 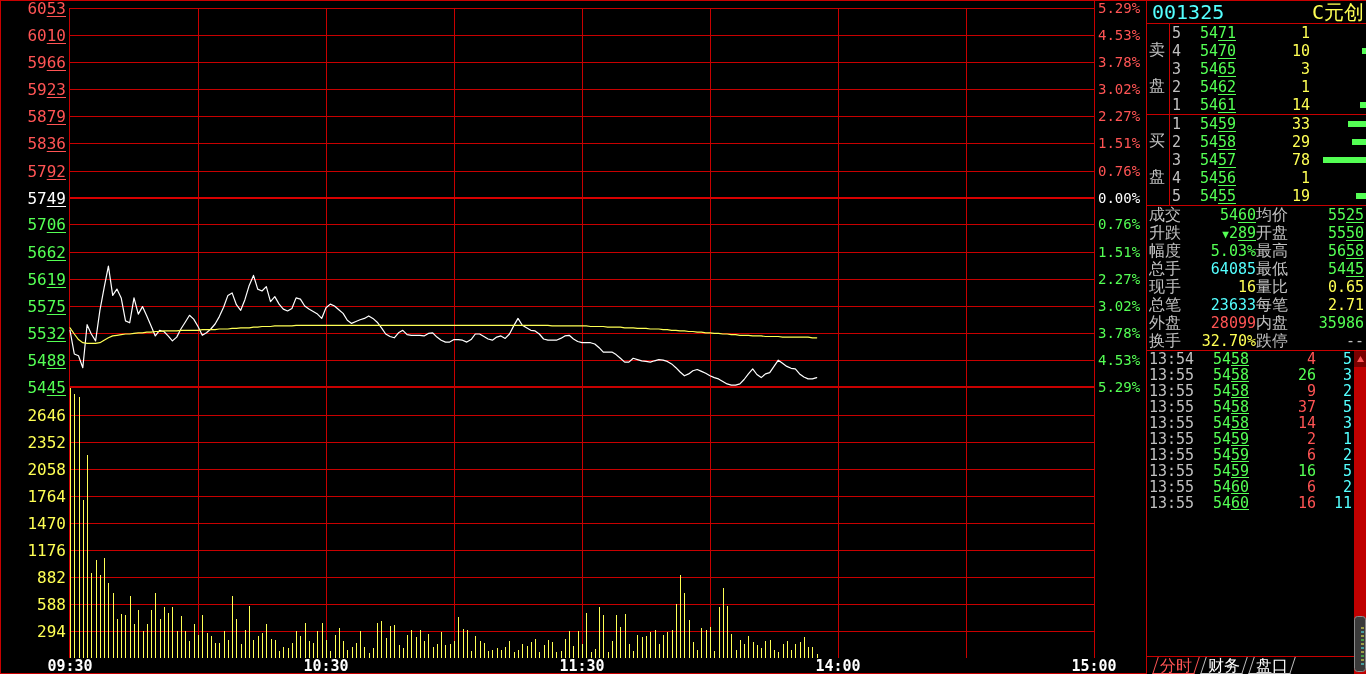 I want to click on view-tab: 分时, so click(x=1176, y=665).